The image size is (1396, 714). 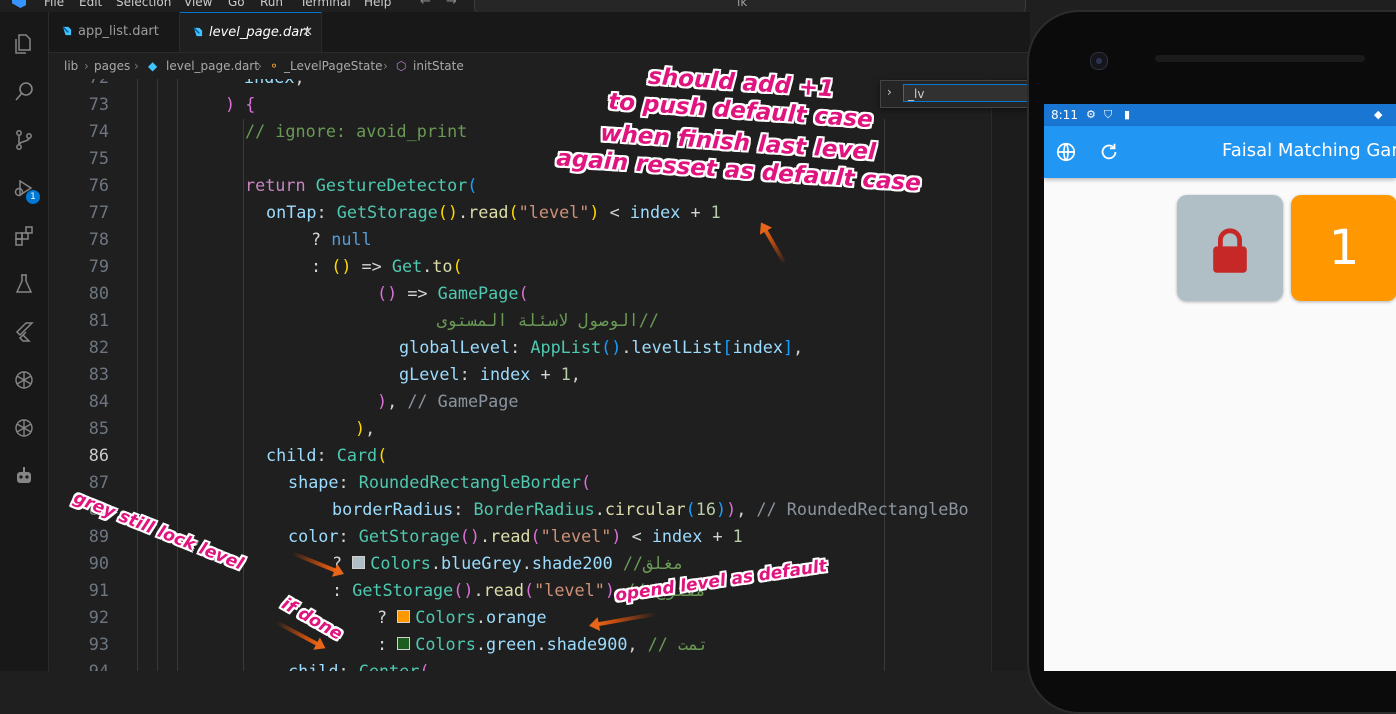 What do you see at coordinates (547, 320) in the screenshot?
I see `arabic-comment: //الوصول لاسئلة المستوى` at bounding box center [547, 320].